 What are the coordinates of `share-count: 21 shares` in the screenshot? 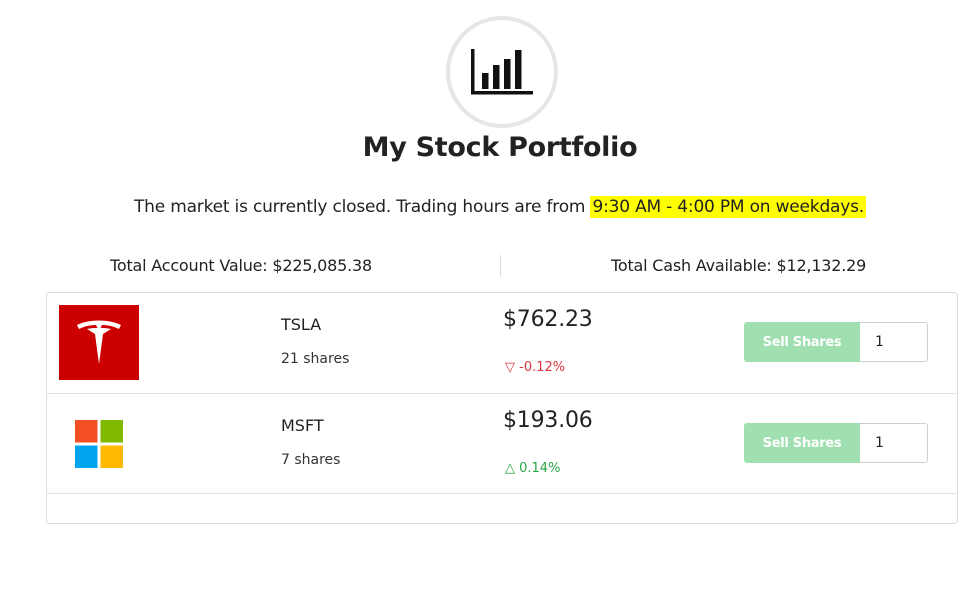 It's located at (315, 359).